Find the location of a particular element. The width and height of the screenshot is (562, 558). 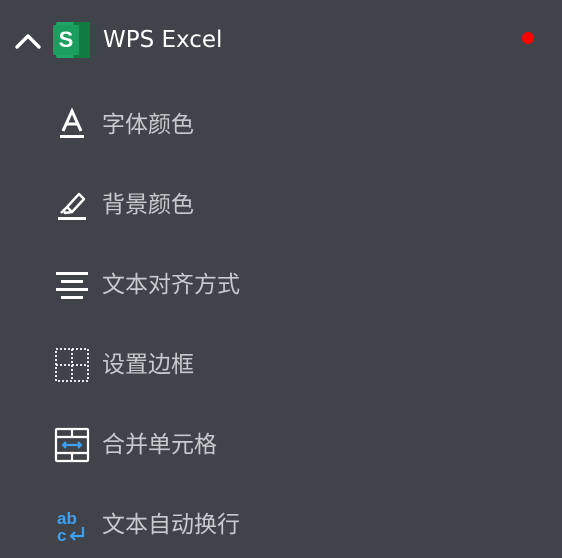

menu-item-text-alignment: 文本对齐方式 is located at coordinates (281, 285).